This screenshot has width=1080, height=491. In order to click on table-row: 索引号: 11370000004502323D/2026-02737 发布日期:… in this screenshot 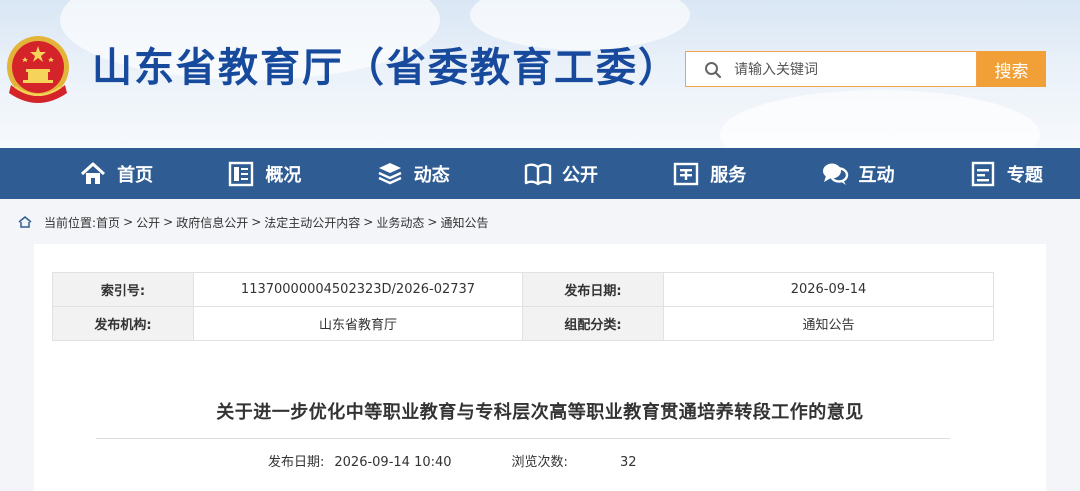, I will do `click(523, 289)`.